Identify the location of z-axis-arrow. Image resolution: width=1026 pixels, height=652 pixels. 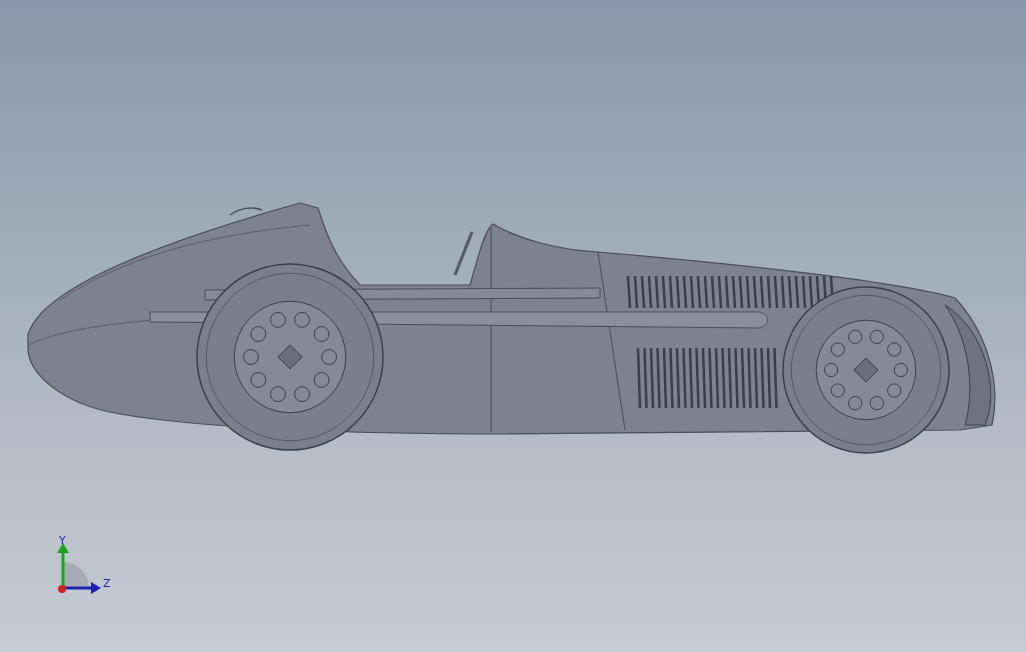
(82, 588).